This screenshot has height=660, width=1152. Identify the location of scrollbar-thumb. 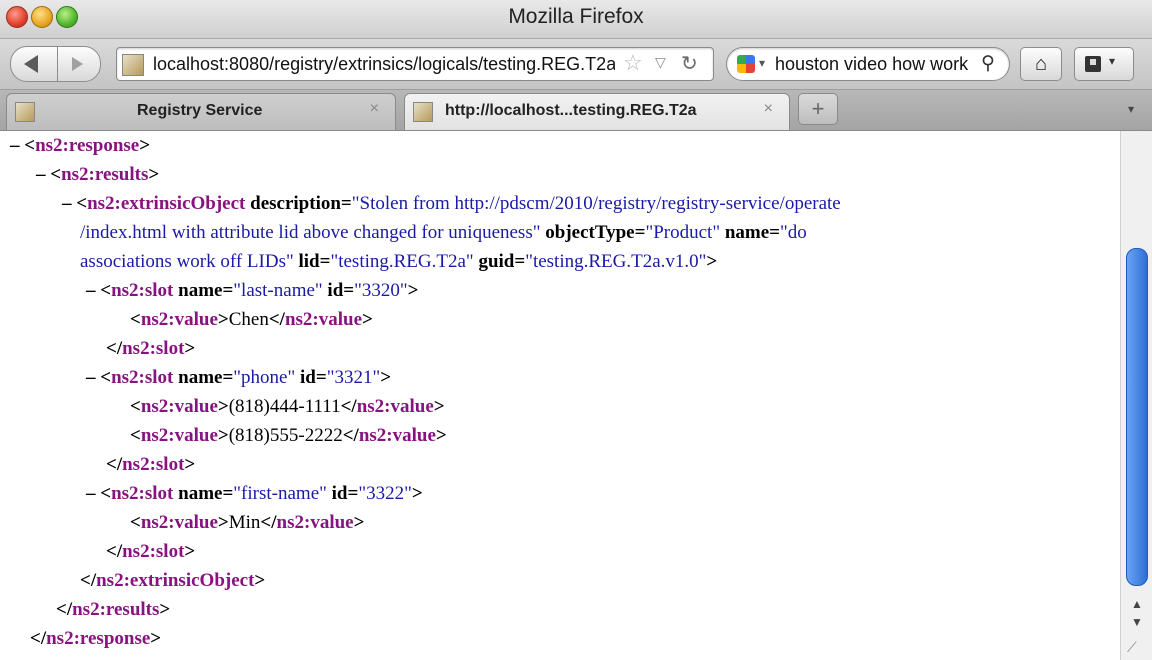
(1137, 417).